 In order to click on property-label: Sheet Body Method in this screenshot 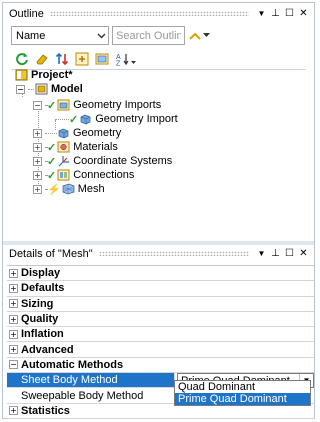, I will do `click(91, 380)`.